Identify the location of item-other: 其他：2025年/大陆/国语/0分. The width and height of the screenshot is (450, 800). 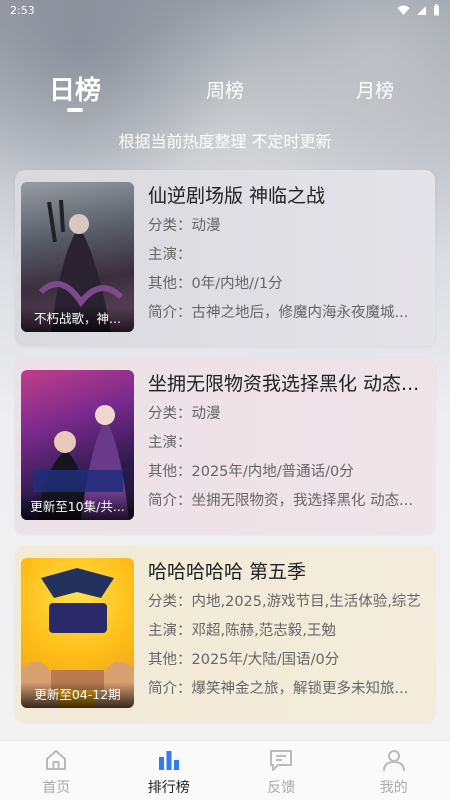
(244, 660).